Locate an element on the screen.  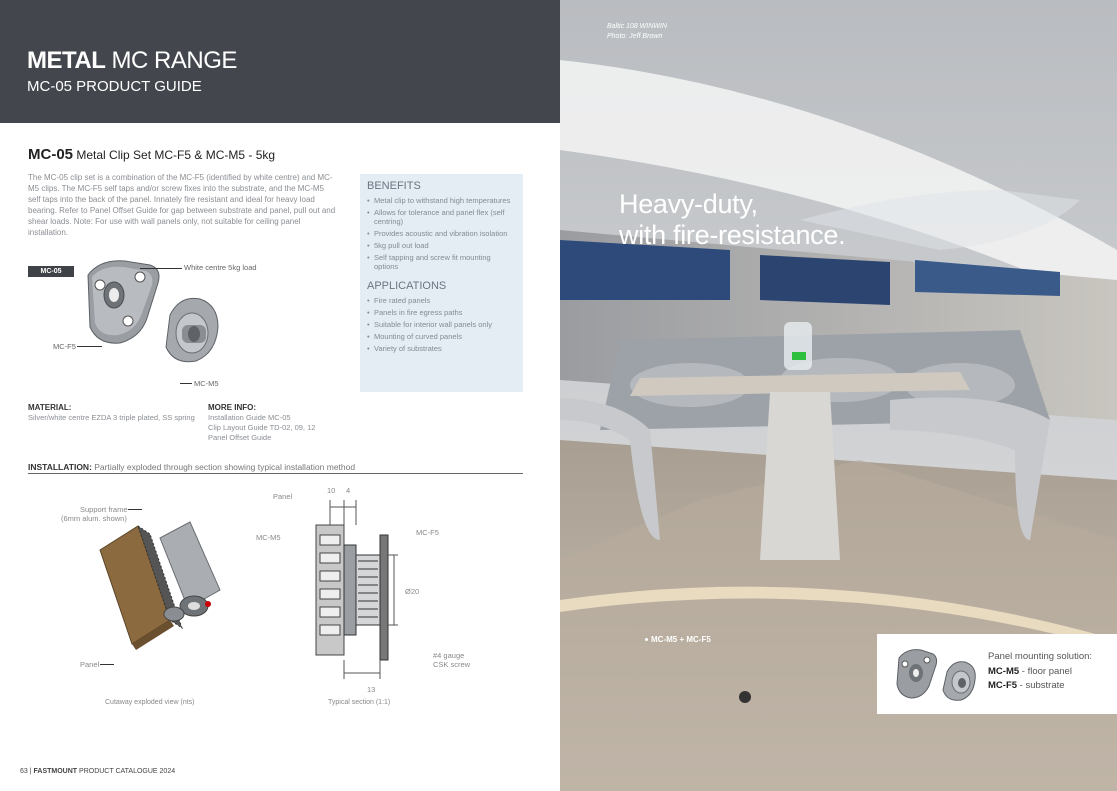
tagline-line: Heavy-duty, is located at coordinates (688, 204).